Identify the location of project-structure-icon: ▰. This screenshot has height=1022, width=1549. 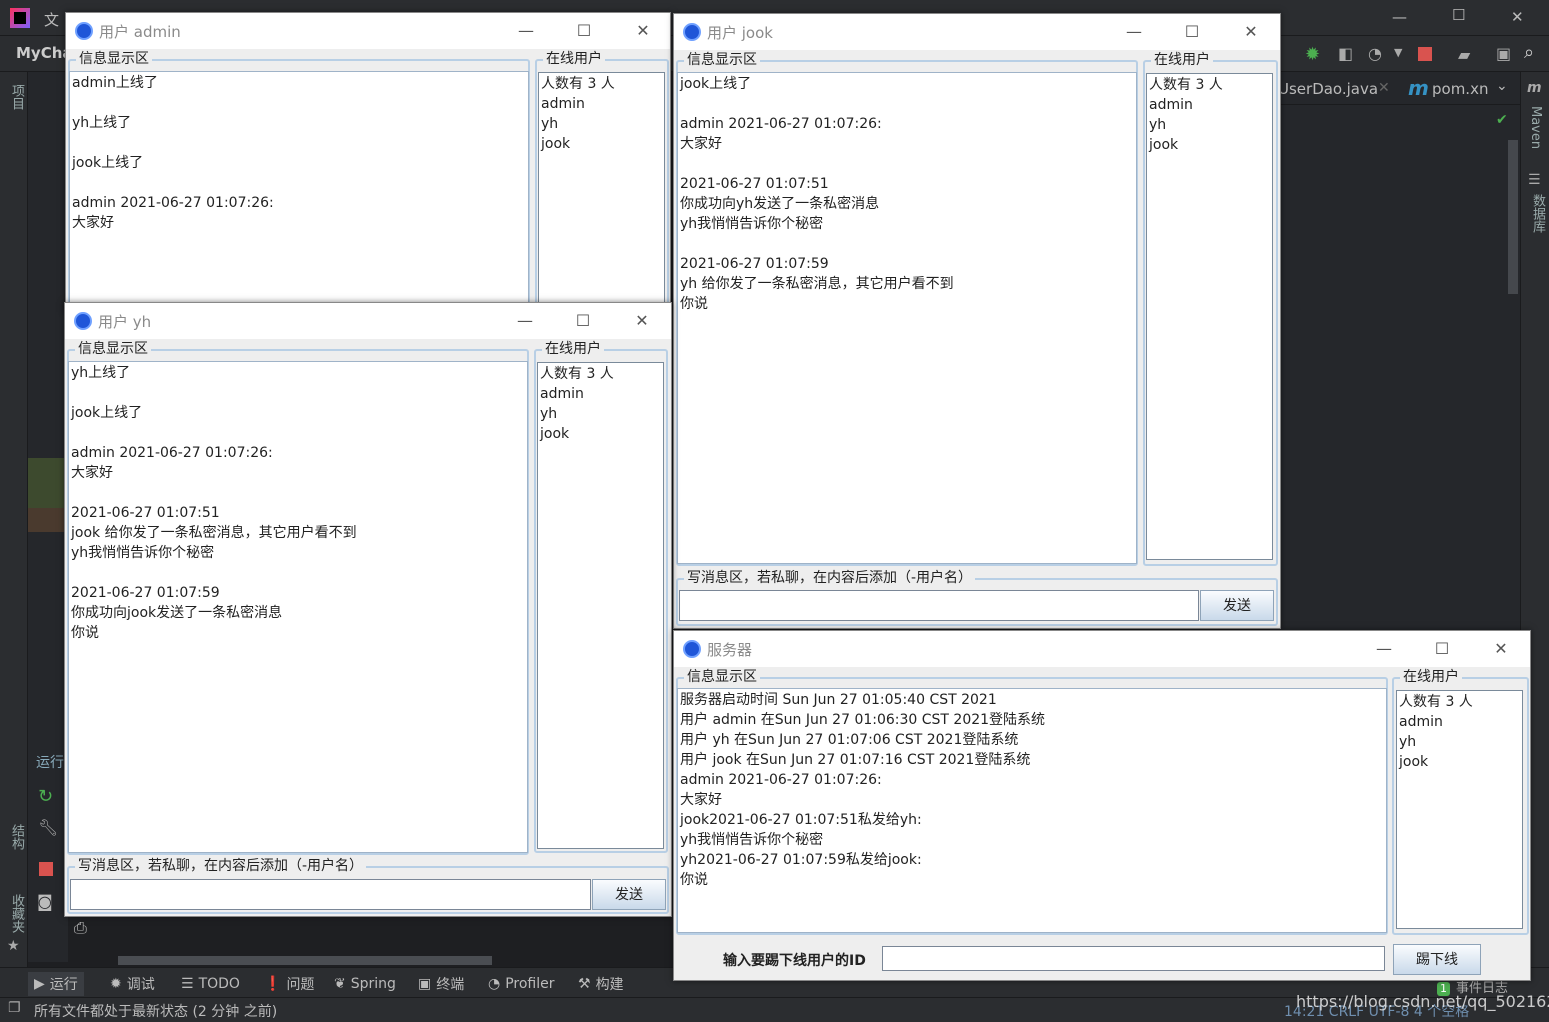
(1464, 54).